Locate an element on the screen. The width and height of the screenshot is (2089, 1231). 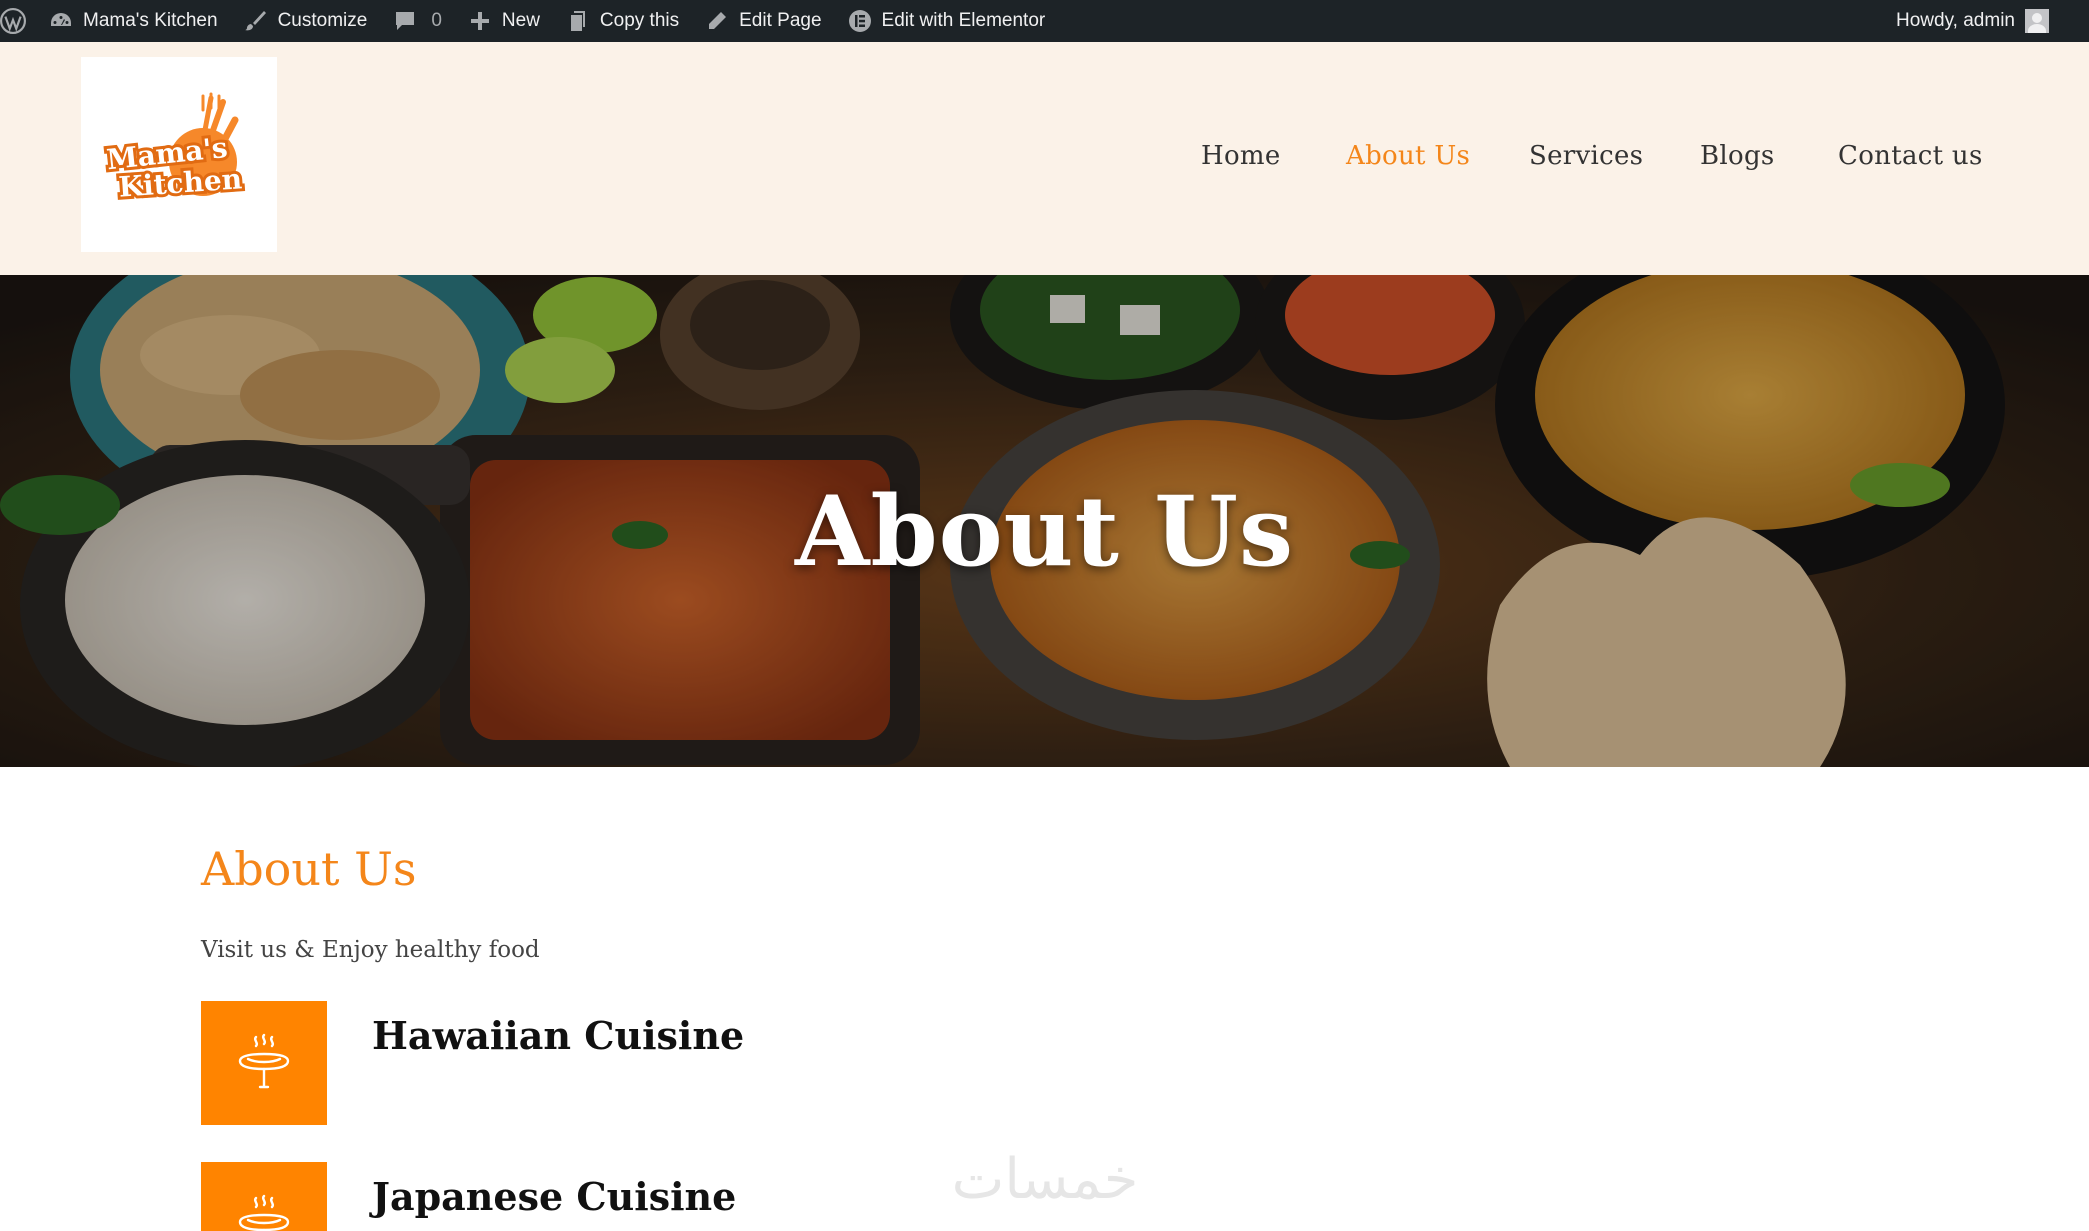
hero-title: About Us is located at coordinates (1044, 531).